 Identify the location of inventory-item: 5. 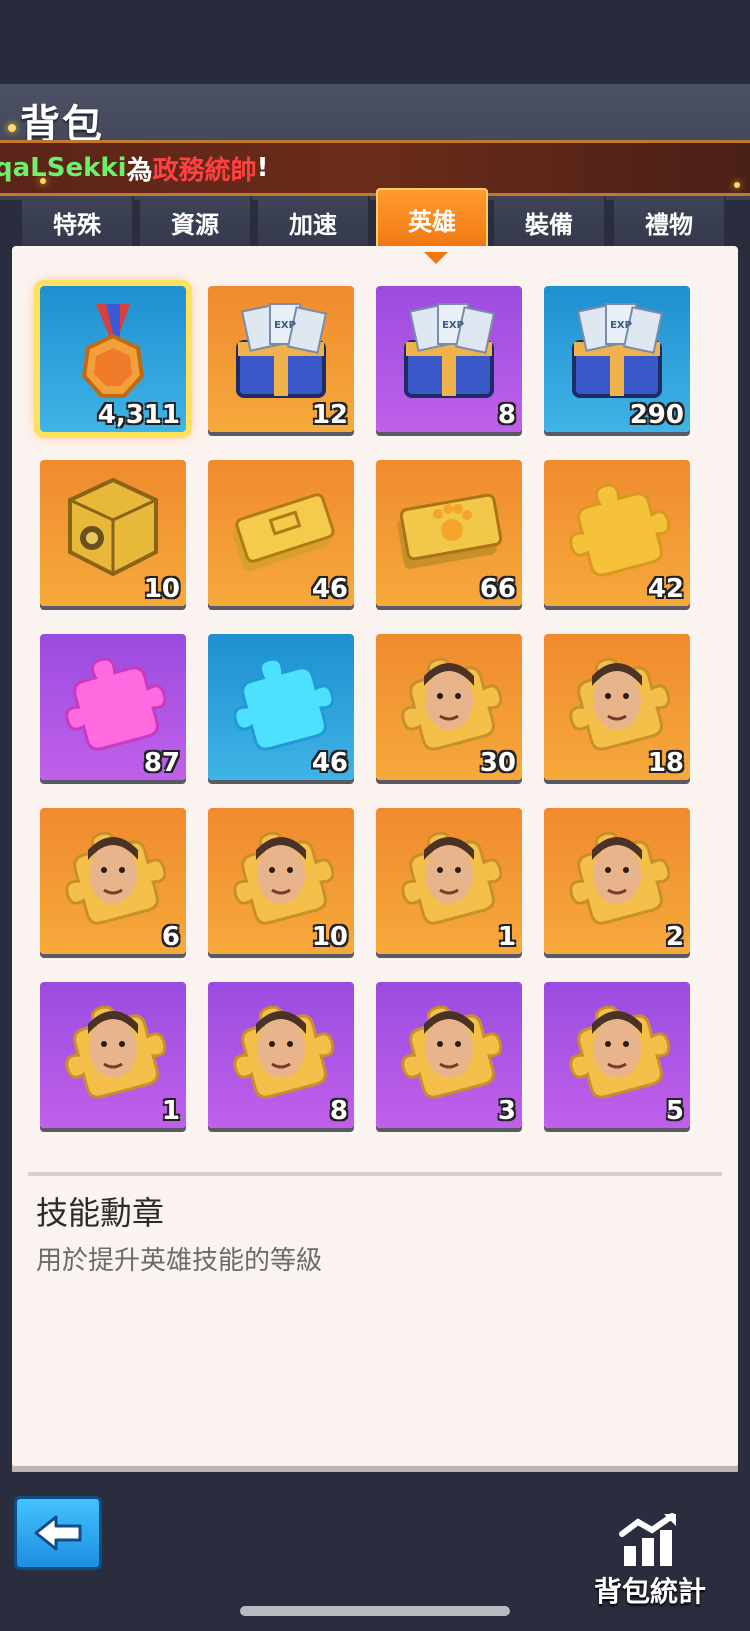
(617, 1055).